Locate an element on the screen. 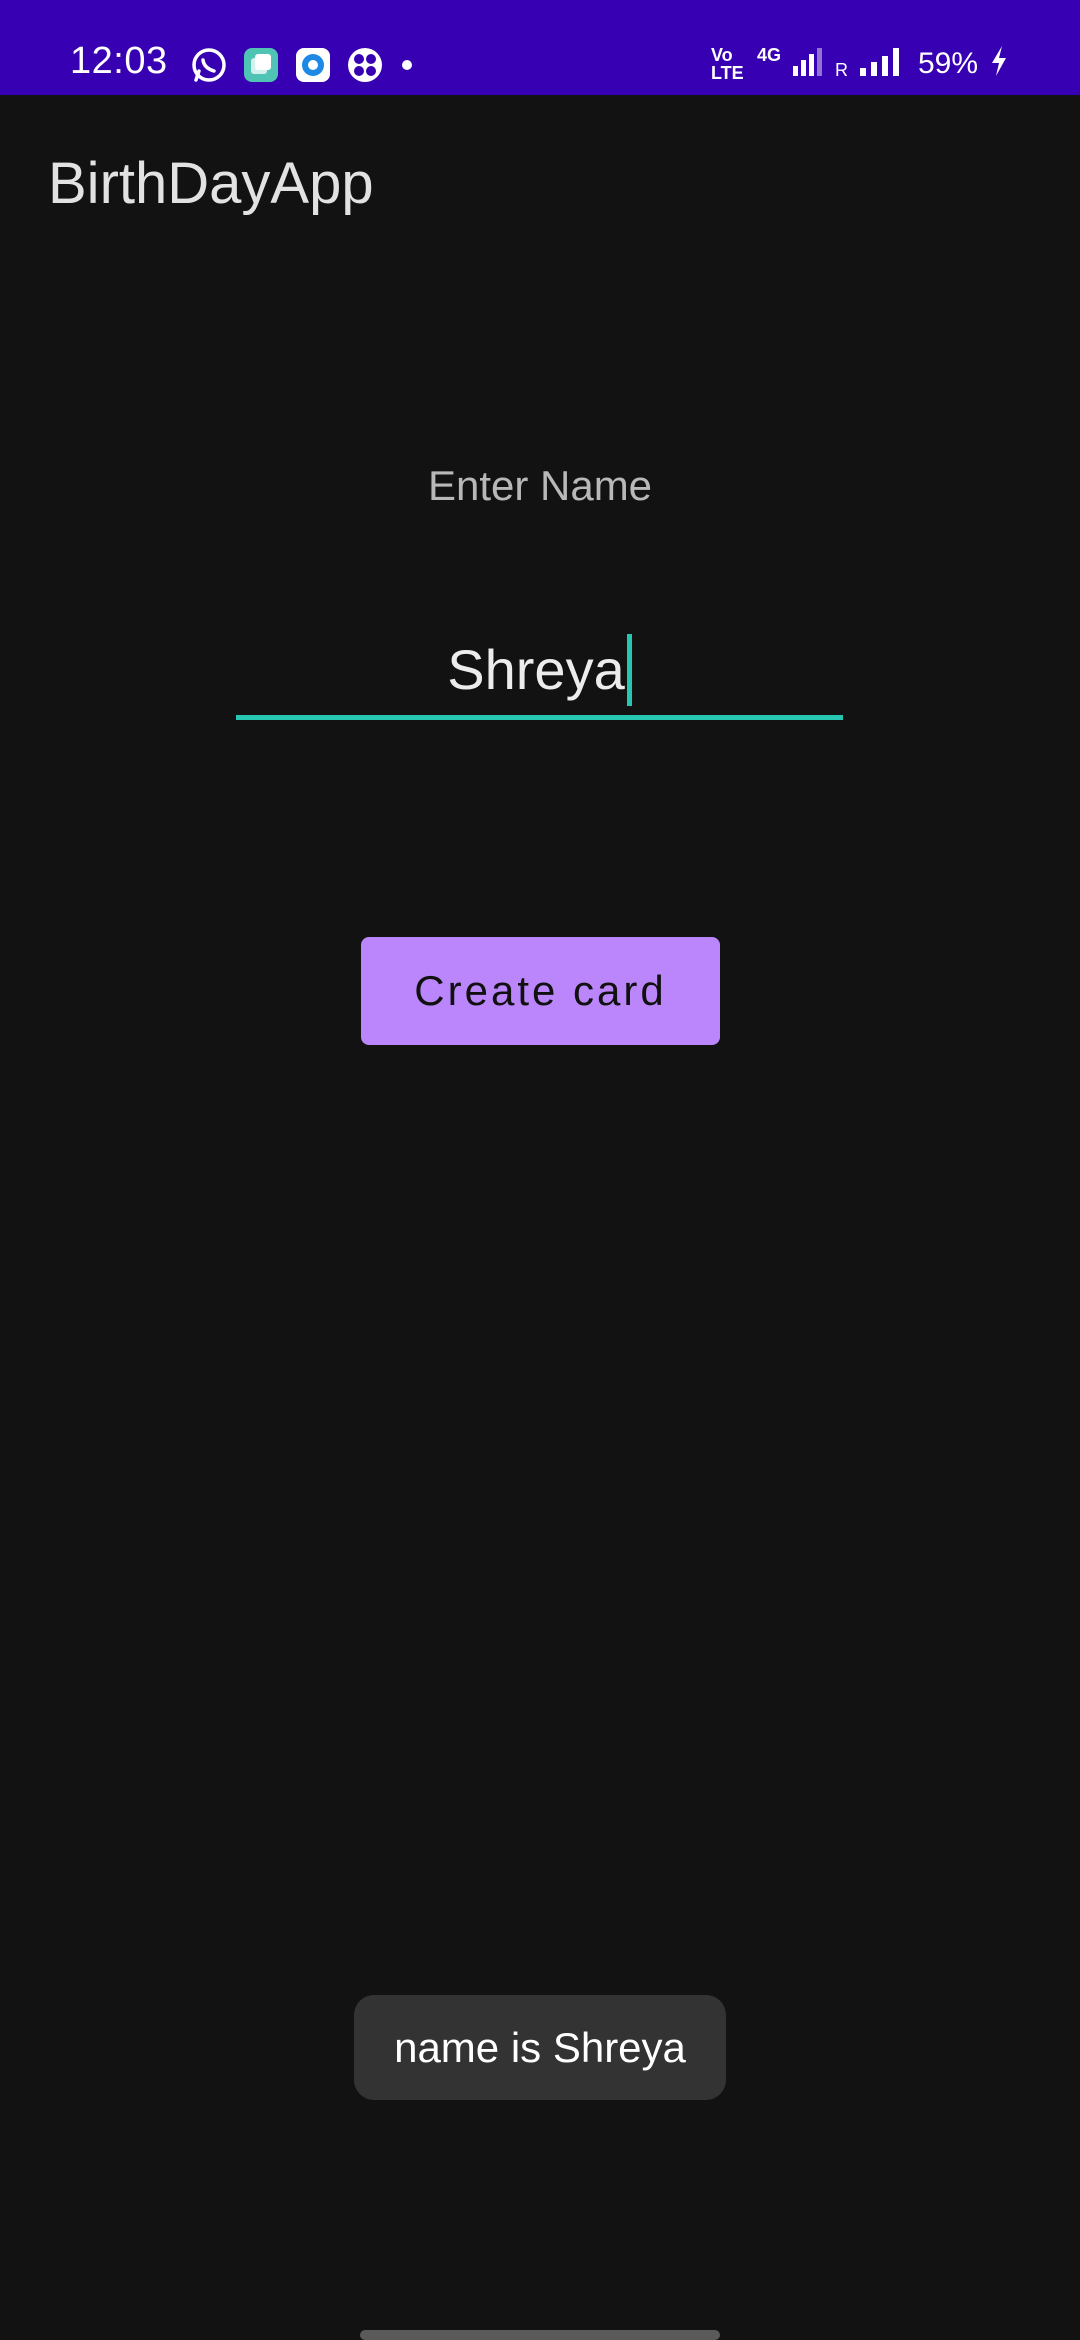 Image resolution: width=1080 pixels, height=2340 pixels. create-card-button: Create card is located at coordinates (540, 991).